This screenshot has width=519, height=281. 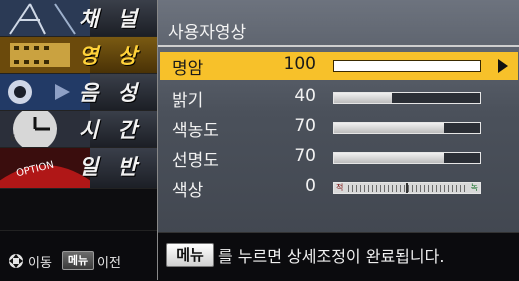 What do you see at coordinates (188, 191) in the screenshot?
I see `setting-name: 색상` at bounding box center [188, 191].